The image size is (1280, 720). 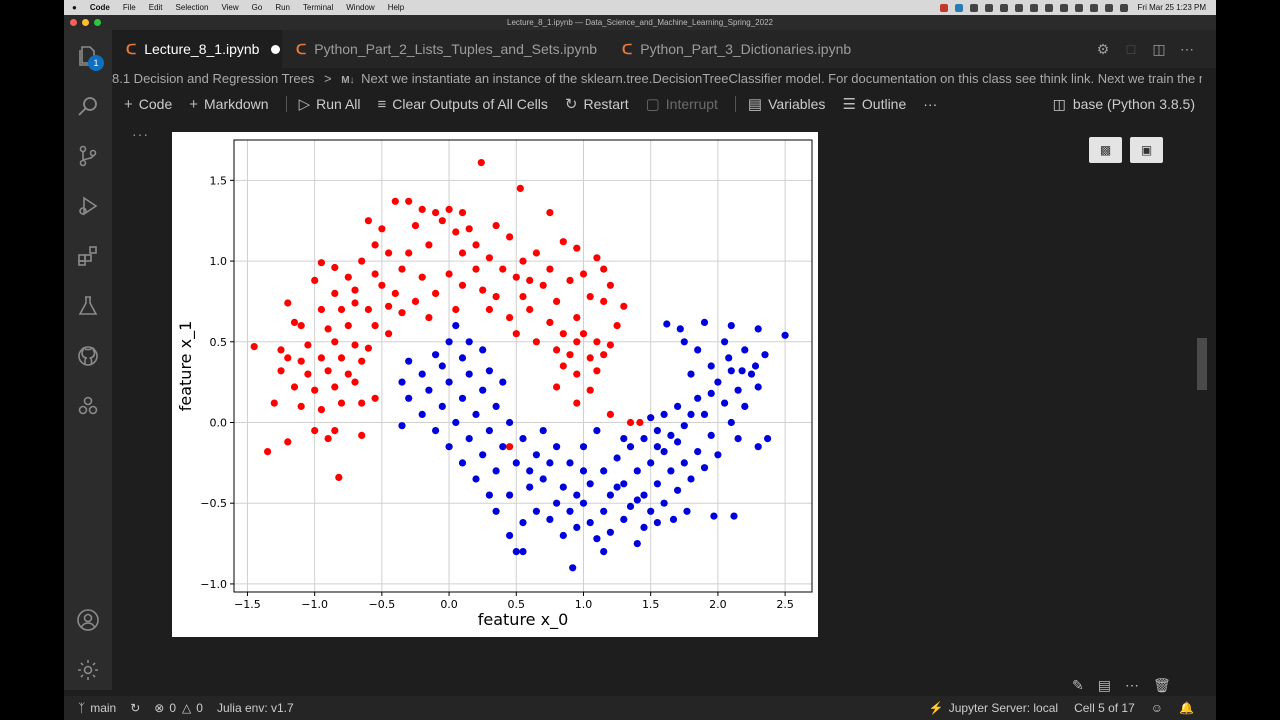 What do you see at coordinates (1105, 150) in the screenshot?
I see `open-plot-viewer-icon: ▩` at bounding box center [1105, 150].